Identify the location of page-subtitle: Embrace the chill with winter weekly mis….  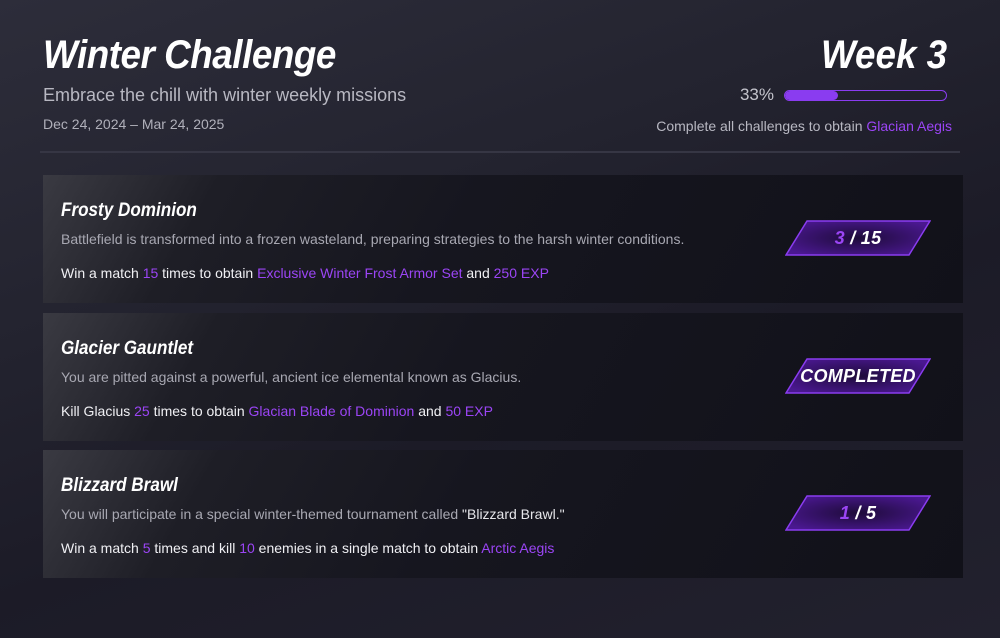
(225, 95).